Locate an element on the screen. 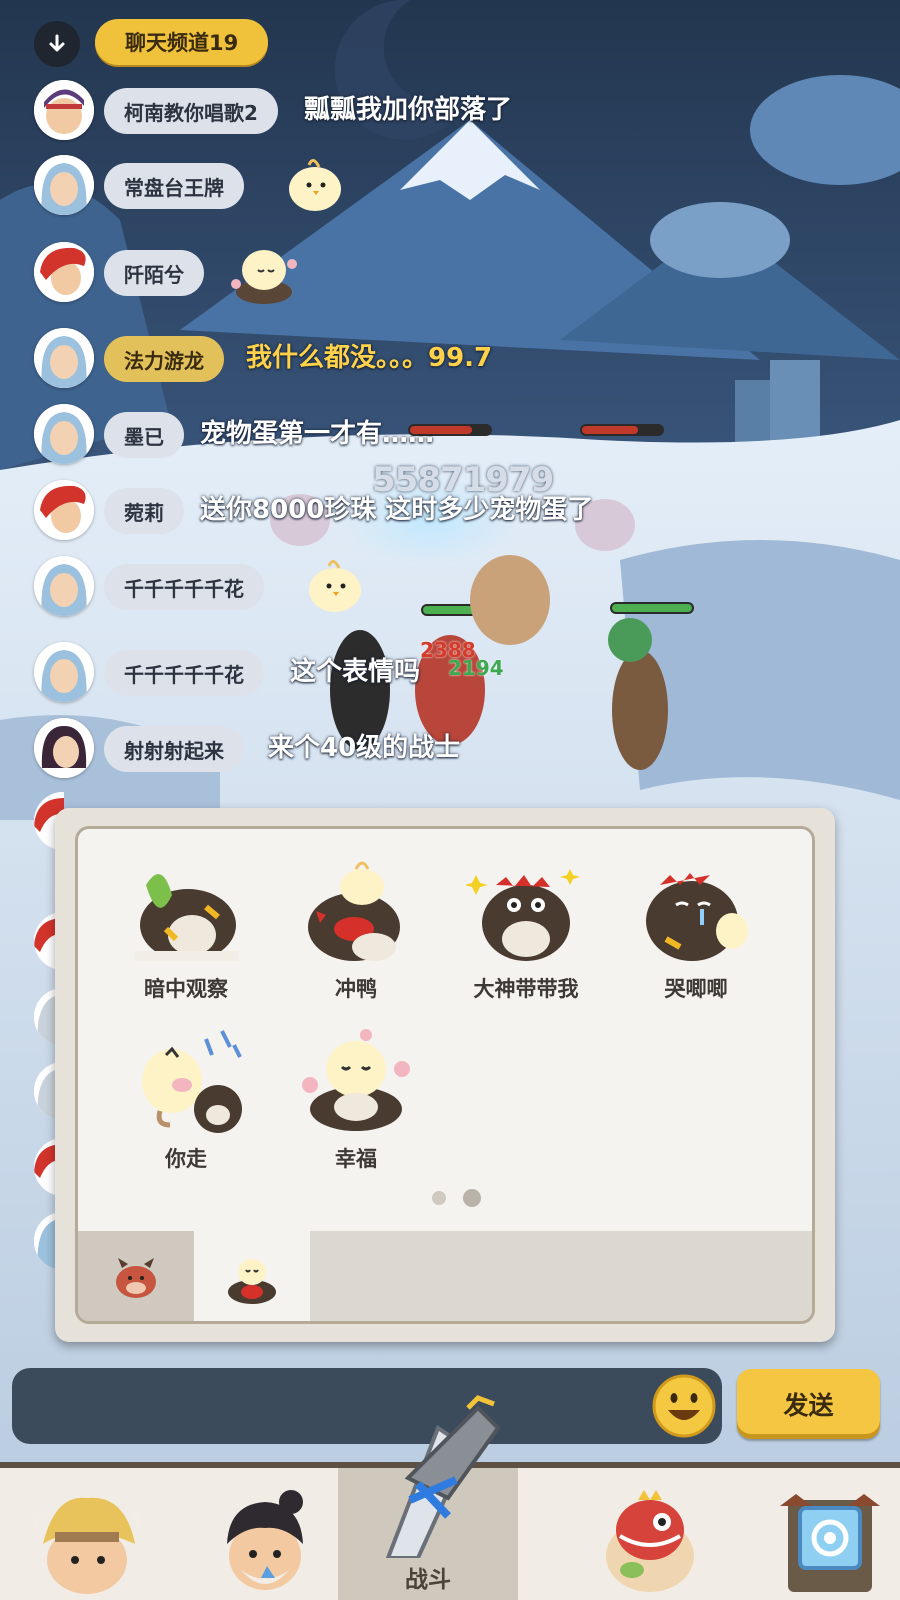  player-name: 射射射起来 is located at coordinates (174, 749).